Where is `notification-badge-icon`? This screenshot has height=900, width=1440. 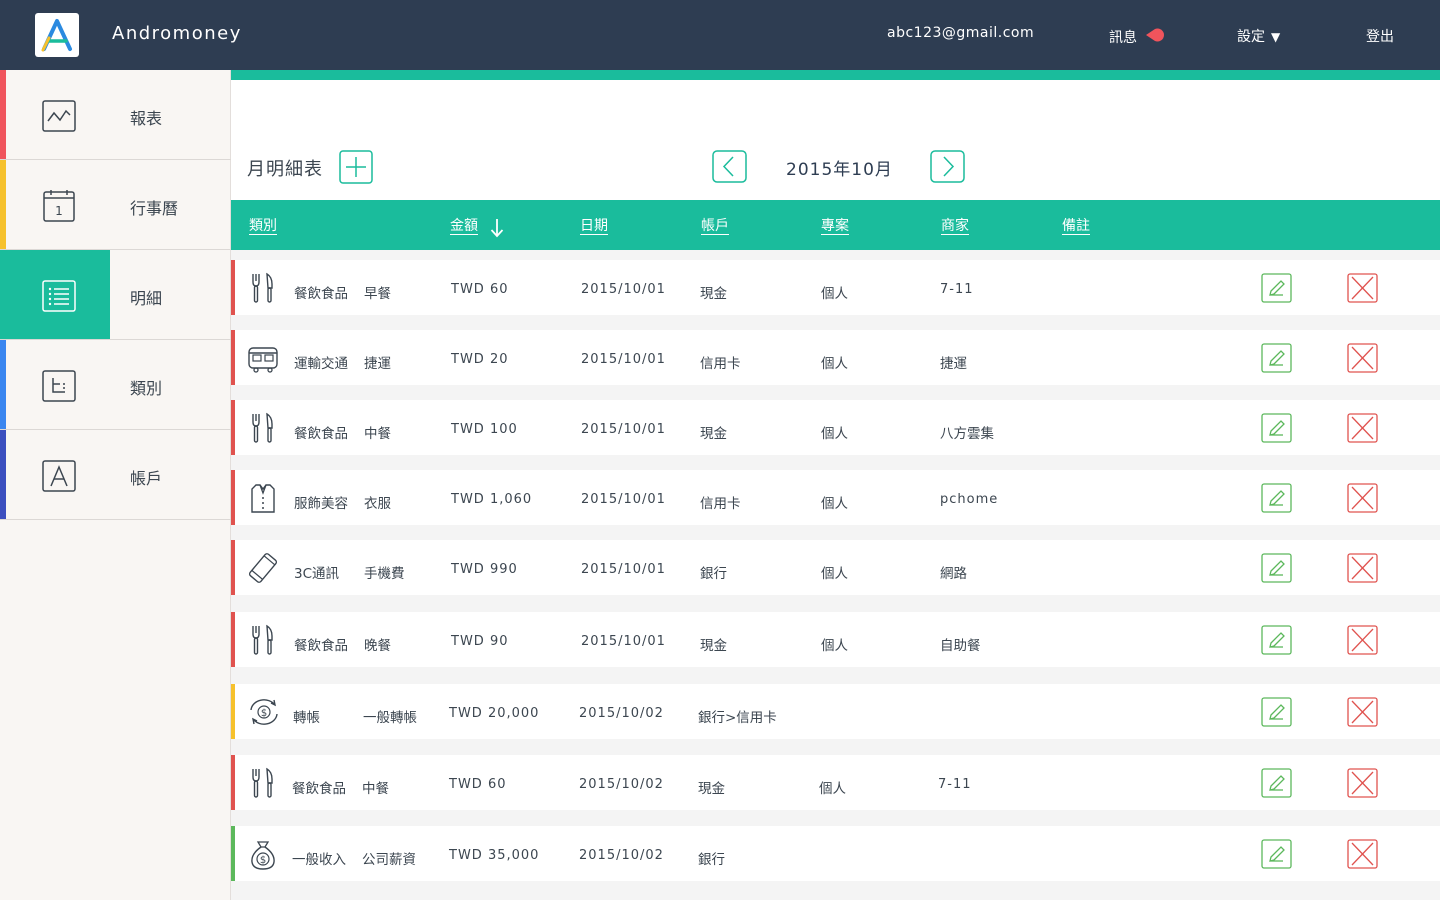
notification-badge-icon is located at coordinates (1155, 37).